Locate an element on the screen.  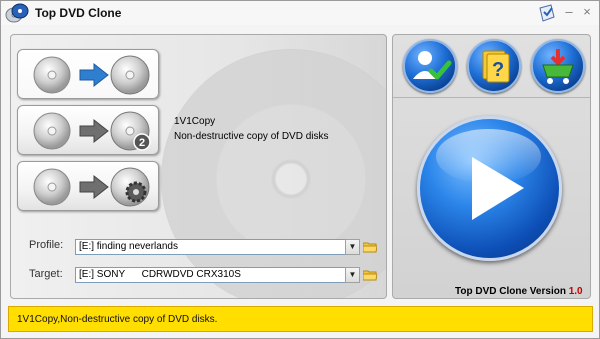
disc-to-gear-icon is located at coordinates (91, 187).